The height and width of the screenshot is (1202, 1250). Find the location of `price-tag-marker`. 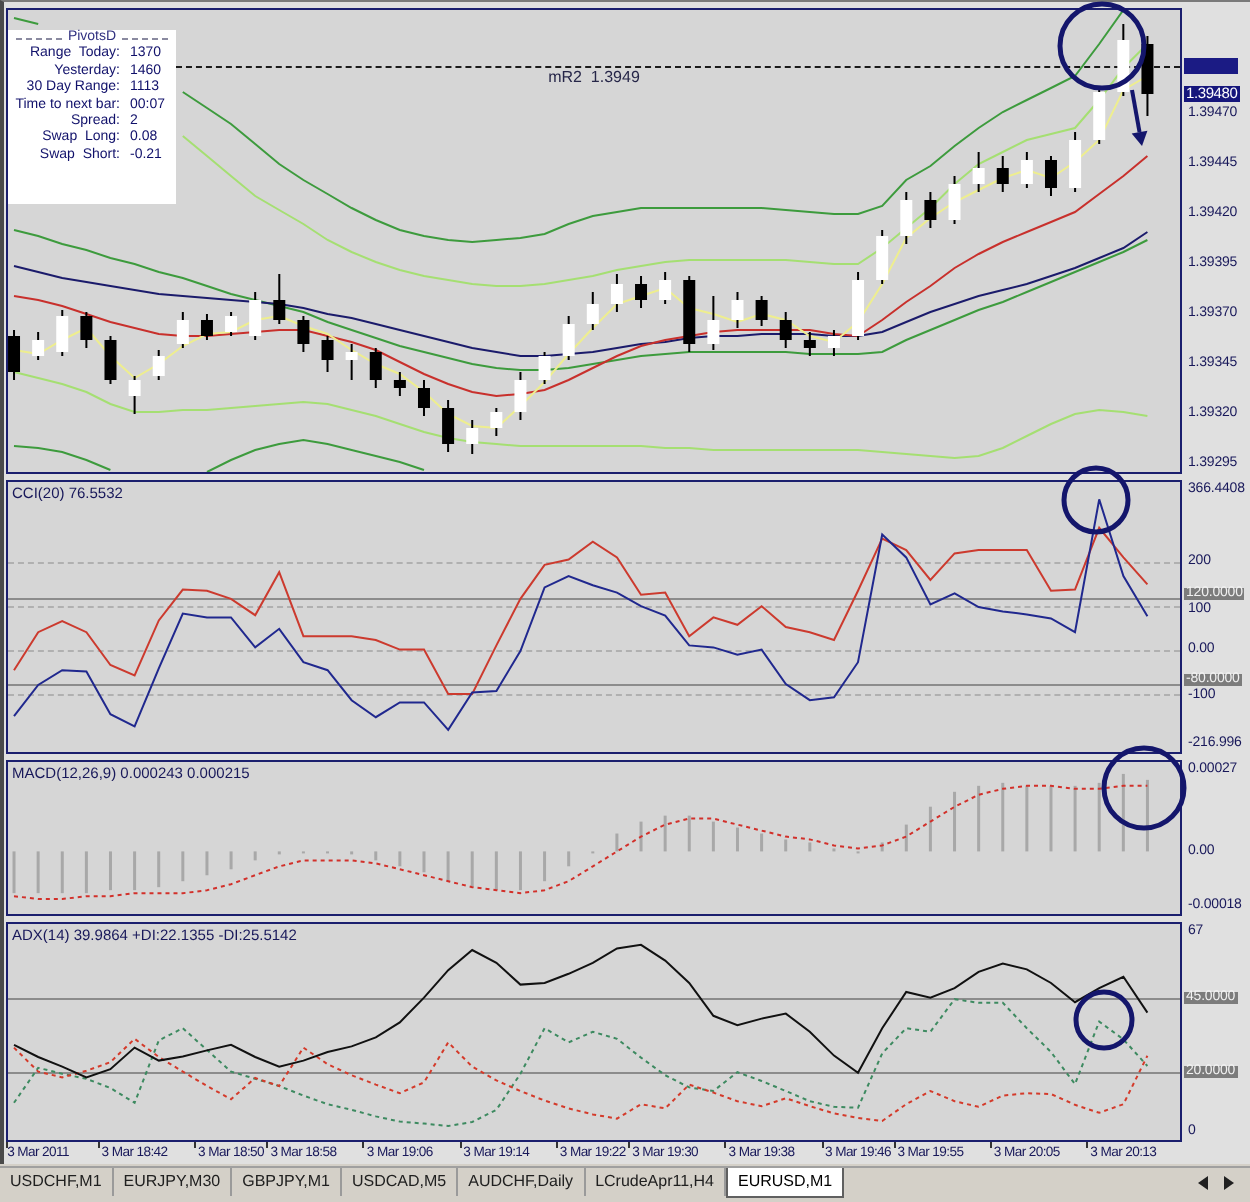

price-tag-marker is located at coordinates (1211, 66).